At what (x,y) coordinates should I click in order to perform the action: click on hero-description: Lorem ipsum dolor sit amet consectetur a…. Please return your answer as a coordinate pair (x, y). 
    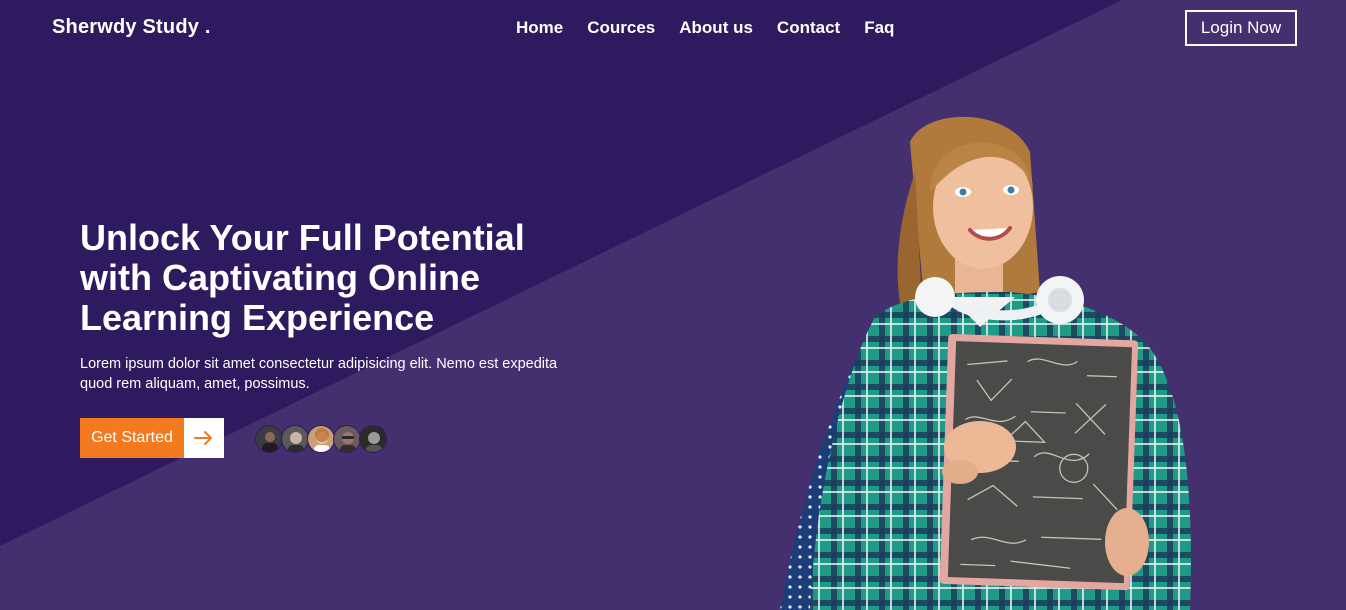
    Looking at the image, I should click on (319, 374).